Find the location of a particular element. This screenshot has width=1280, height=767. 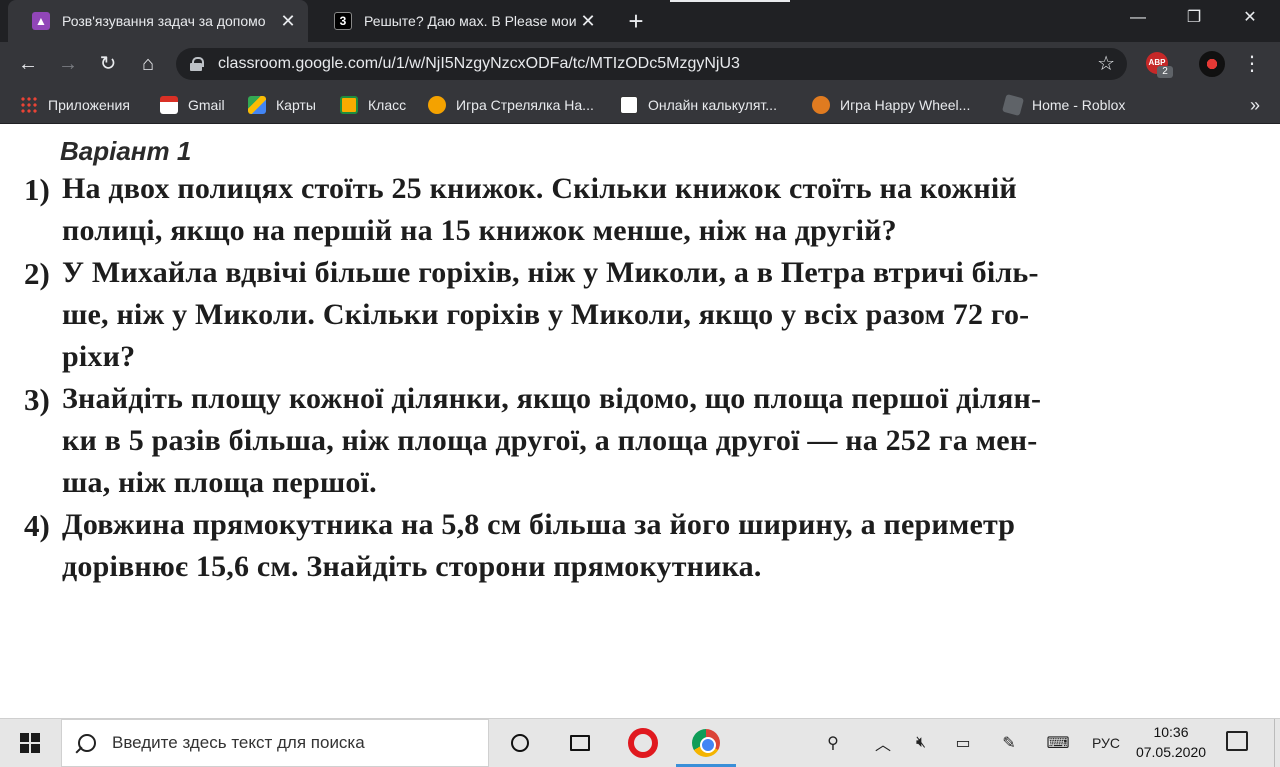

bookmark-label: Карты is located at coordinates (296, 105).